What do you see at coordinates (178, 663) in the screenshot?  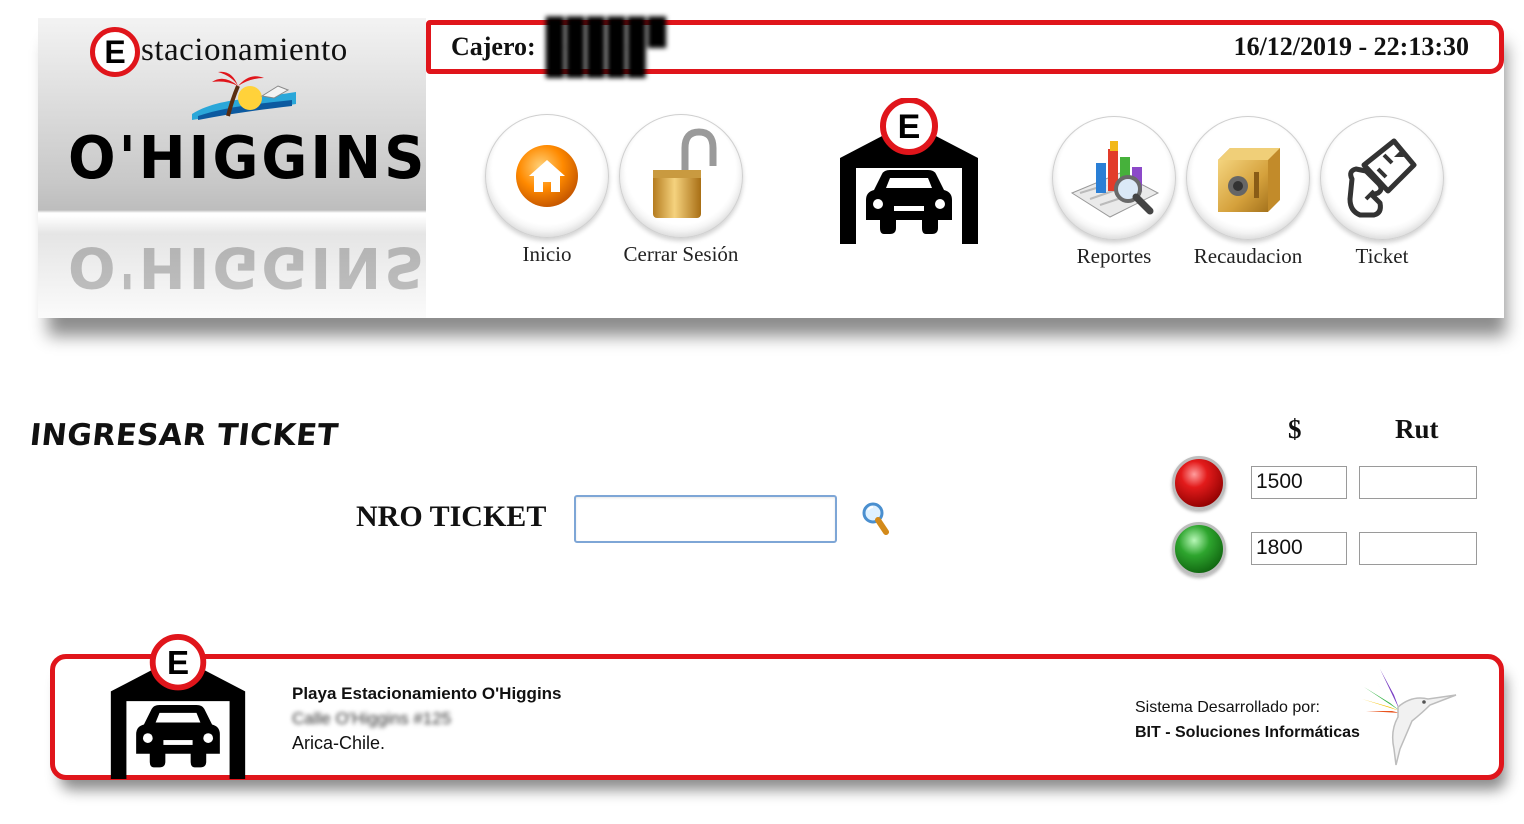 I see `footer-badge-letter: E` at bounding box center [178, 663].